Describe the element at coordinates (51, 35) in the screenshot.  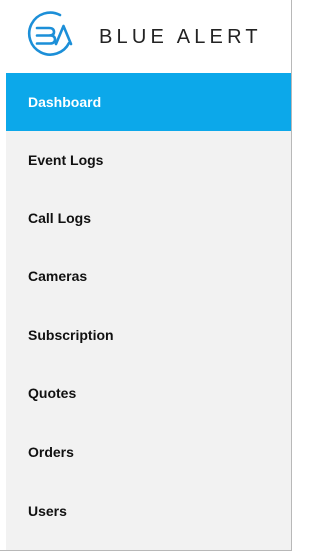
I see `blue-alert-logo-icon` at that location.